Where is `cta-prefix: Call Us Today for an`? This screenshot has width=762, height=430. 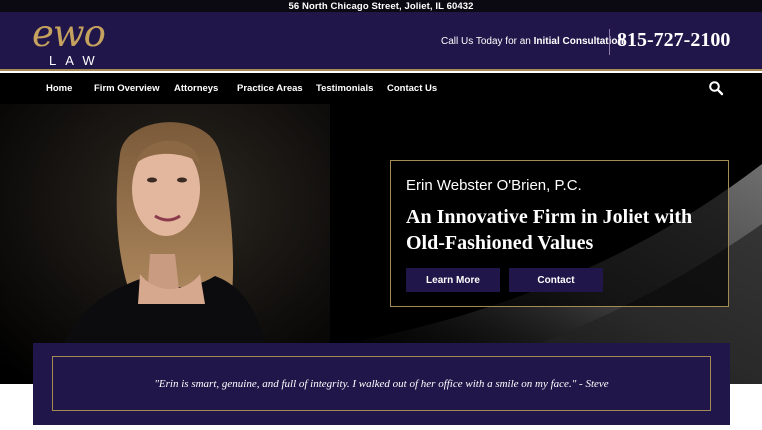 cta-prefix: Call Us Today for an is located at coordinates (487, 41).